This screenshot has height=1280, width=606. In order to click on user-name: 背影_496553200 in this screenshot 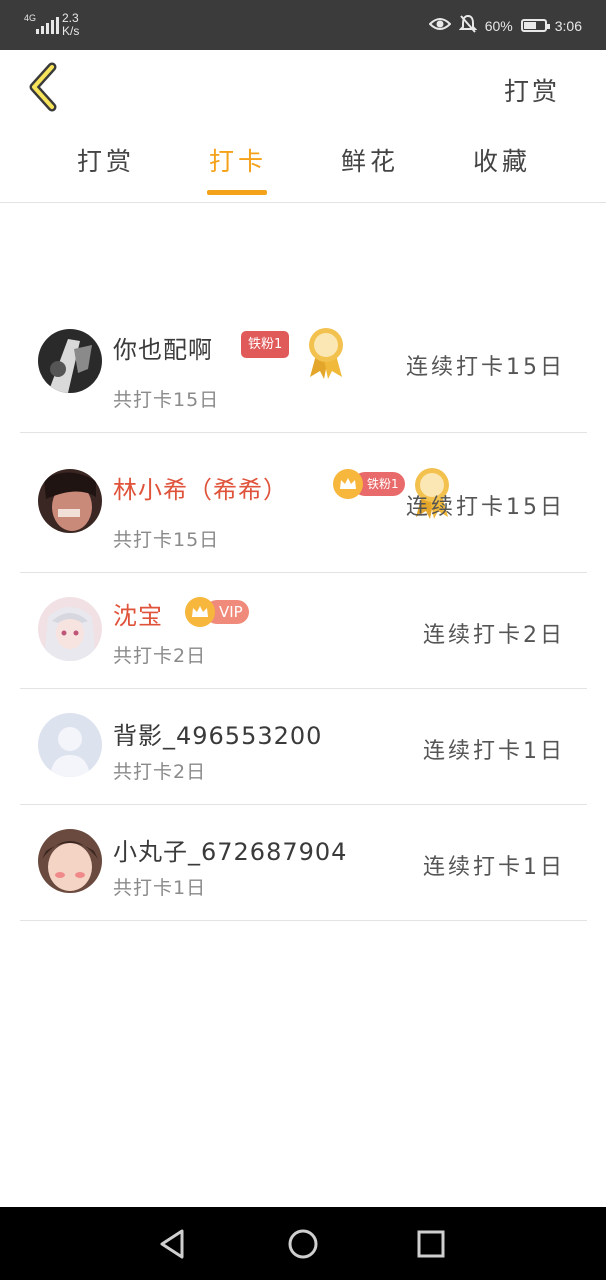, I will do `click(218, 736)`.